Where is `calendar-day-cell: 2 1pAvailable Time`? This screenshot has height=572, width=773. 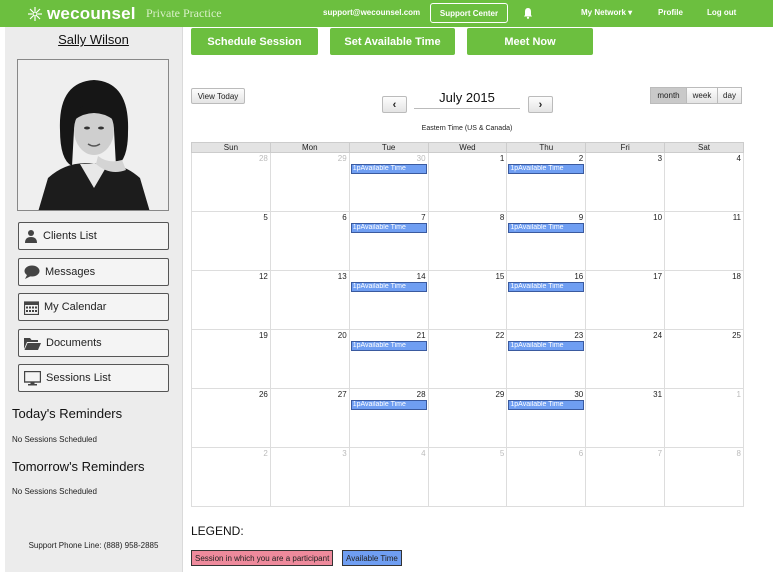 calendar-day-cell: 2 1pAvailable Time is located at coordinates (546, 182).